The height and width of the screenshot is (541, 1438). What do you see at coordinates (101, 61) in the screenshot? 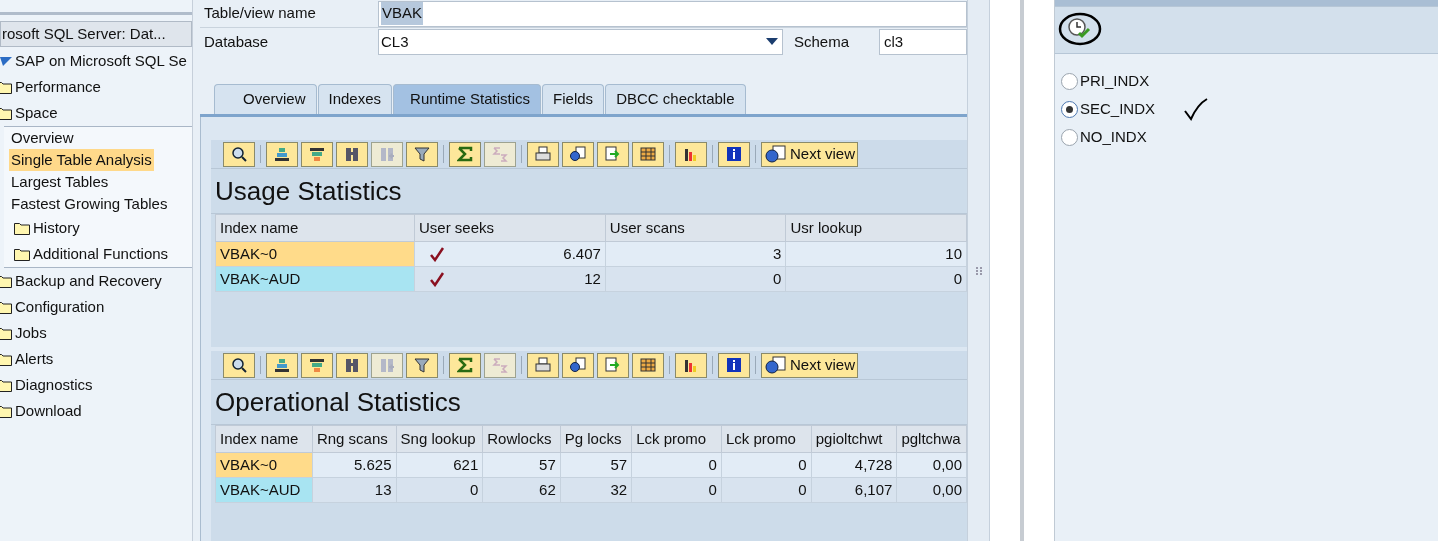
I see `tree-item: SAP on Microsoft SQL Se` at bounding box center [101, 61].